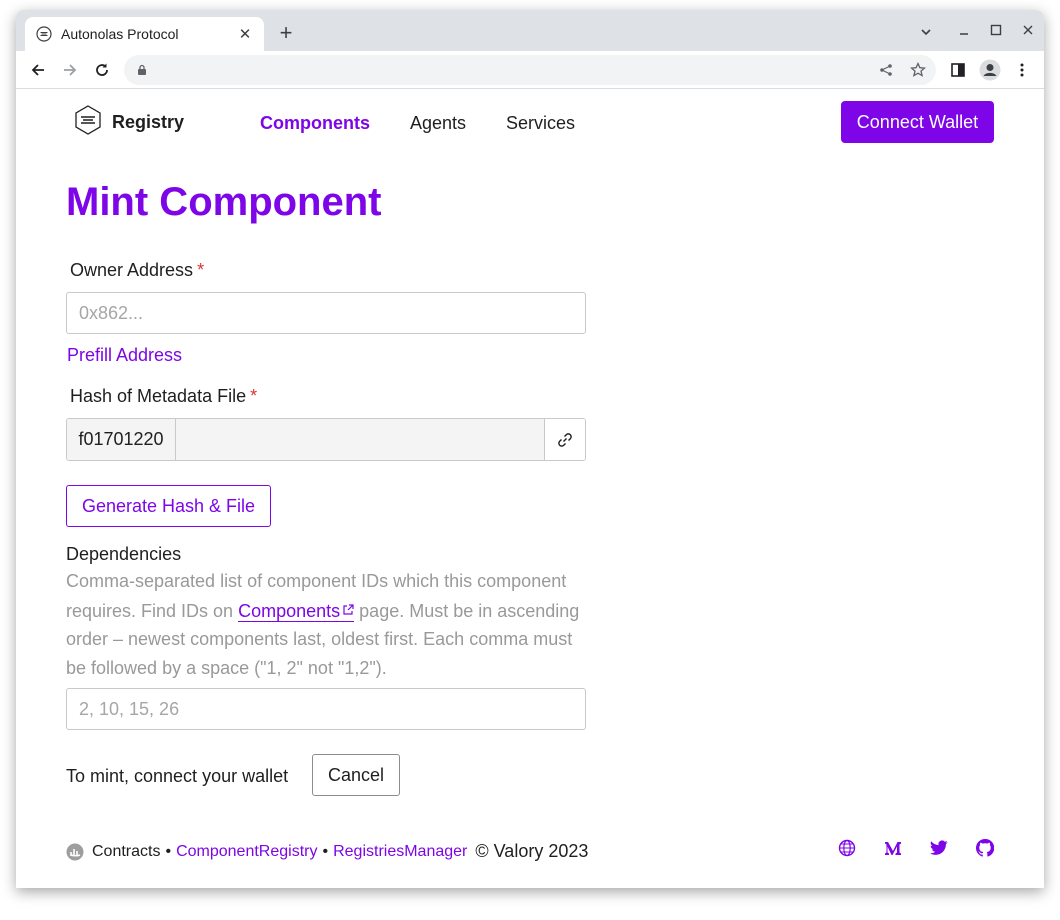 This screenshot has height=920, width=1060. What do you see at coordinates (400, 852) in the screenshot?
I see `registries-manager-link: RegistriesManager` at bounding box center [400, 852].